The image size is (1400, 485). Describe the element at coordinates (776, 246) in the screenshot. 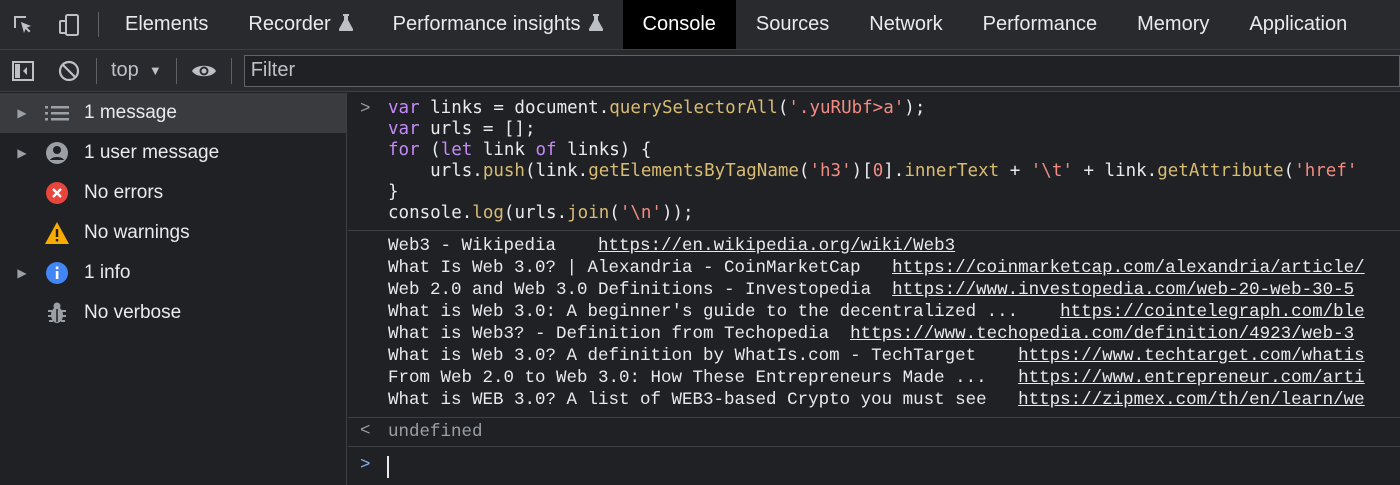

I see `log-url-link: https://en.wikipedia.org/wiki/Web3` at that location.